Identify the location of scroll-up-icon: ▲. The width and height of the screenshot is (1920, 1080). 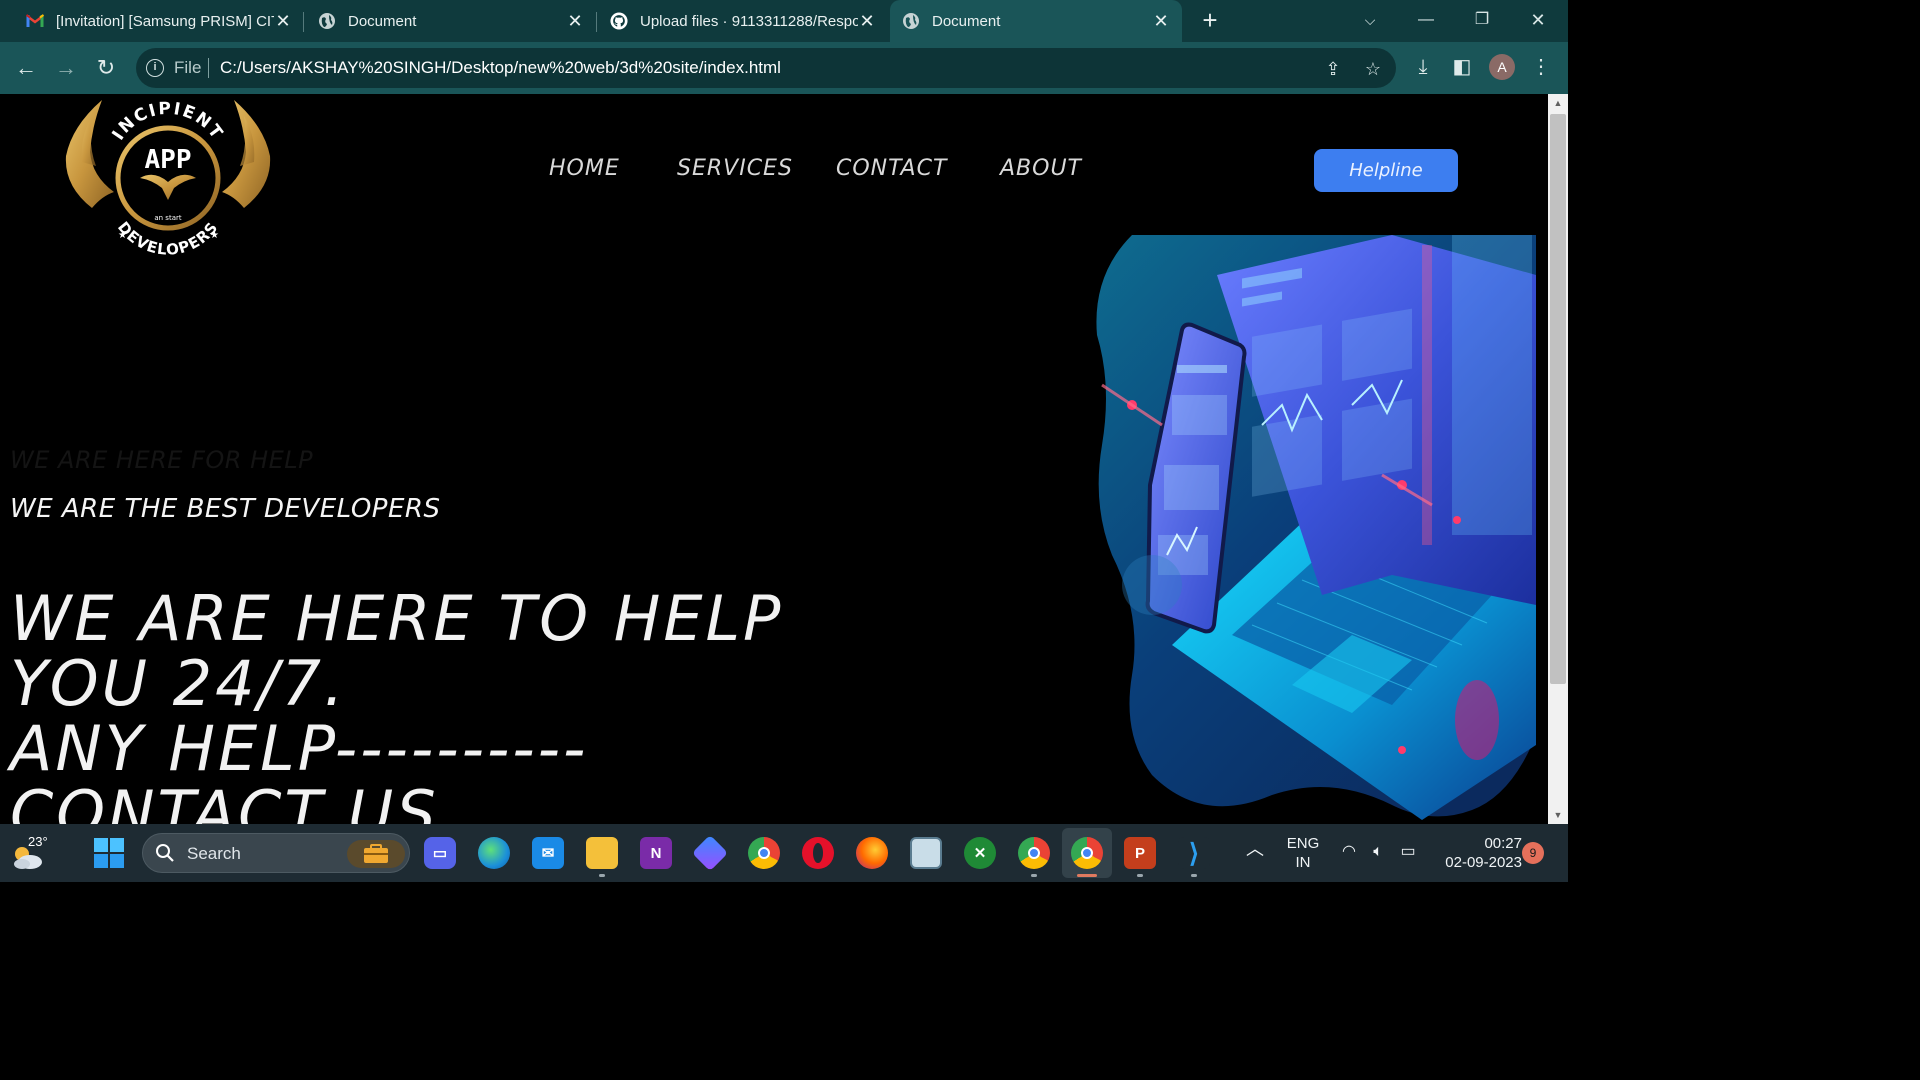
(1558, 103).